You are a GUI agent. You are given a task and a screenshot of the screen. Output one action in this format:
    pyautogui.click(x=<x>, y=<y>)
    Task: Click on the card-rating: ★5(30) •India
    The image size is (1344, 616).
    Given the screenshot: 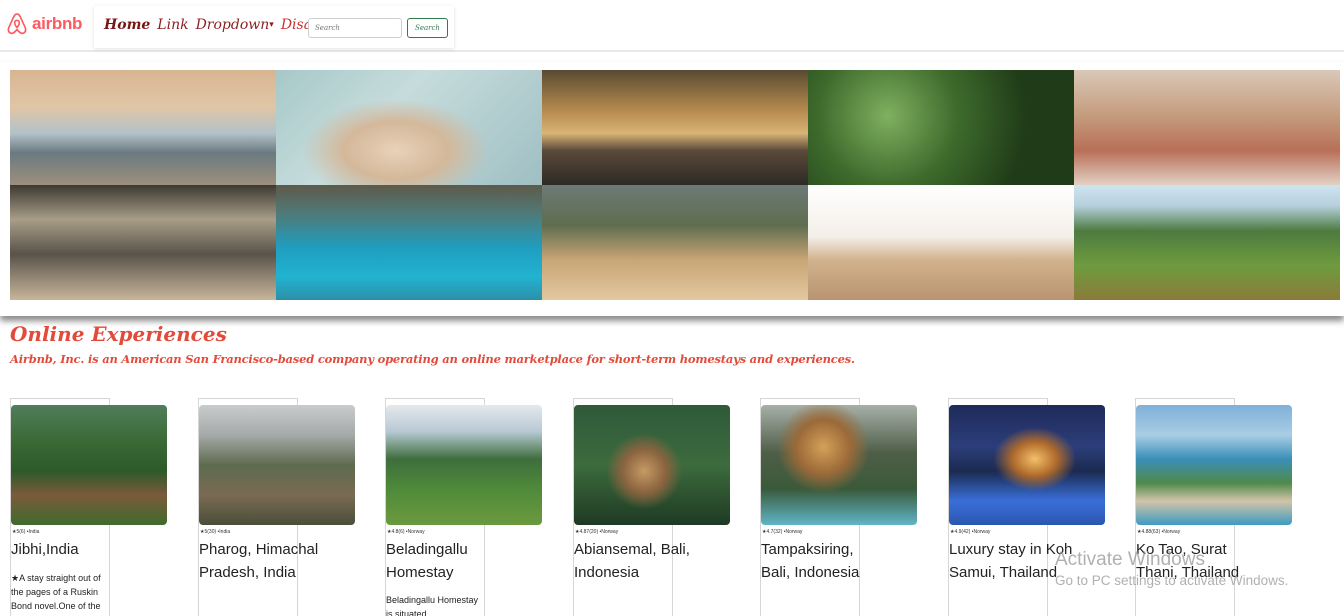 What is the action you would take?
    pyautogui.click(x=215, y=532)
    